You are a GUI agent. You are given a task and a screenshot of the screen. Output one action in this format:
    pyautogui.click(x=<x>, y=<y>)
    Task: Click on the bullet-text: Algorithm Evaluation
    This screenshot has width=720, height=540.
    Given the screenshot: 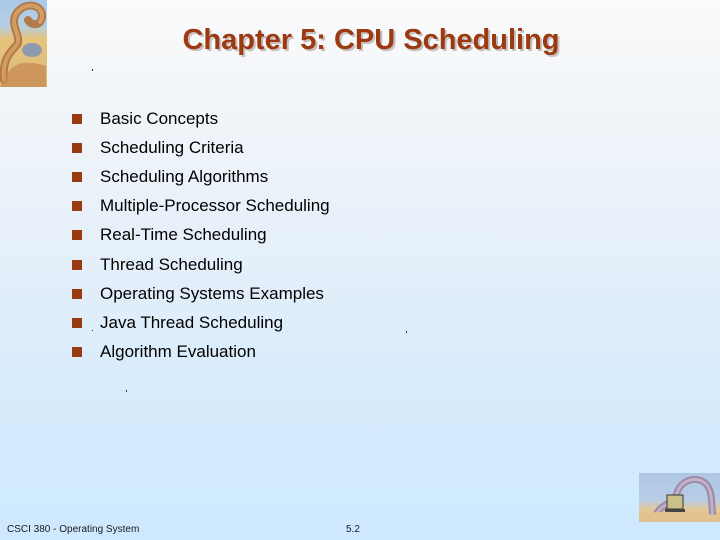 What is the action you would take?
    pyautogui.click(x=178, y=352)
    